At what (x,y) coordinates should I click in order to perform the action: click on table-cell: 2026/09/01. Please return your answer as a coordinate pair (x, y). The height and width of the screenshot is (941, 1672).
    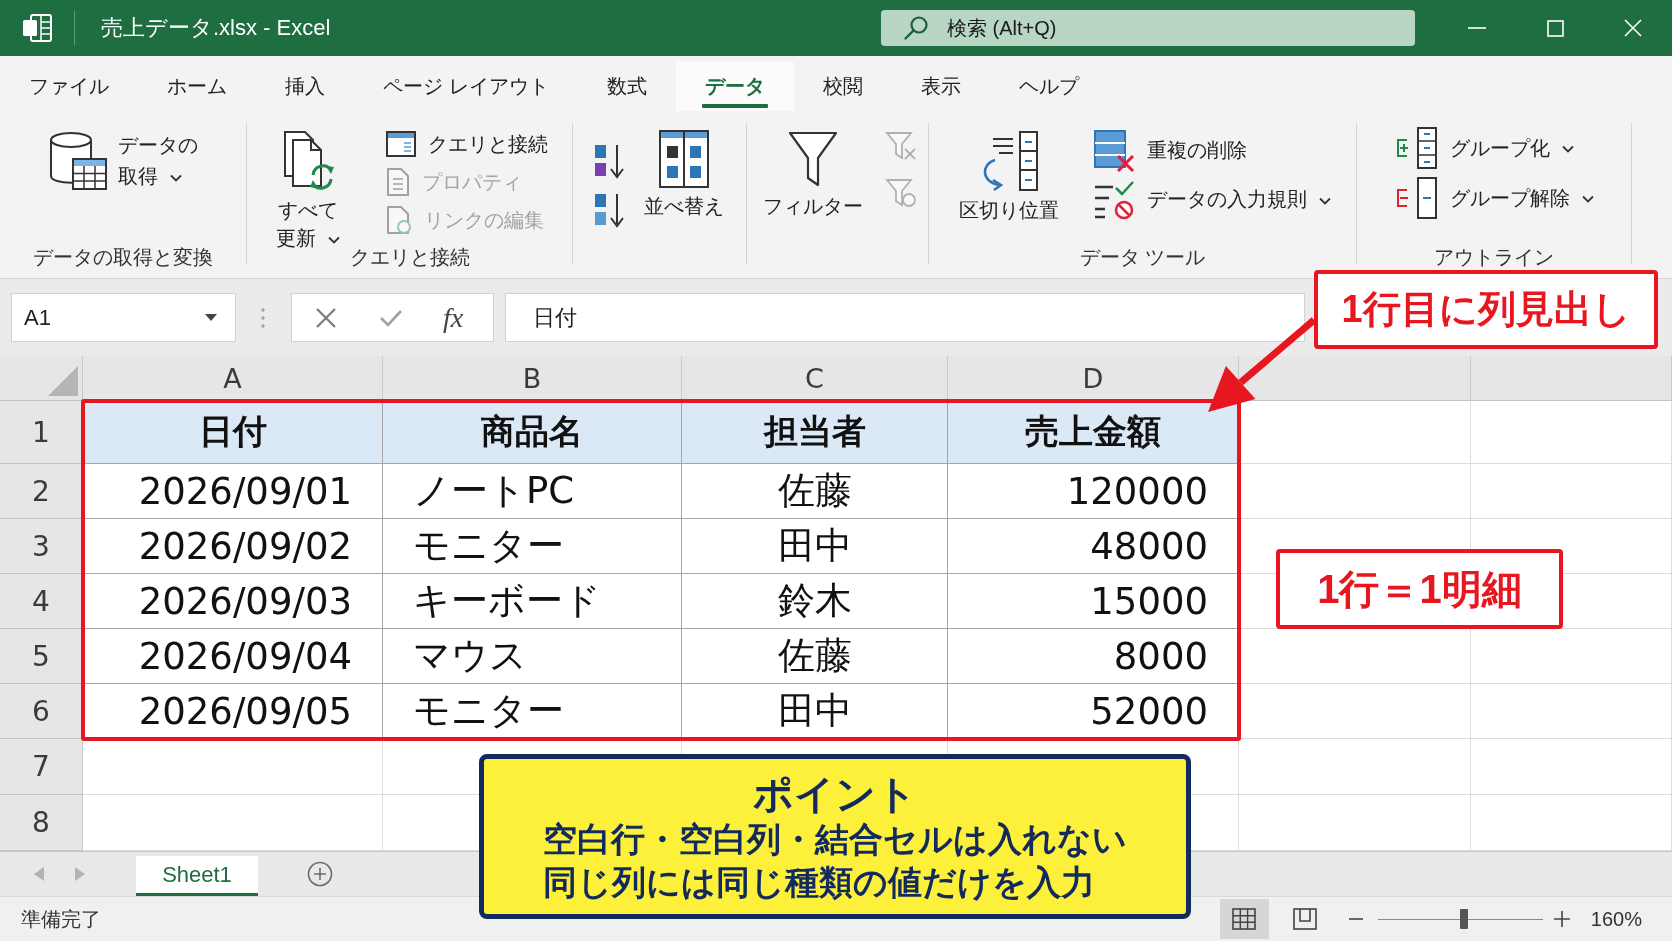
    Looking at the image, I should click on (233, 491).